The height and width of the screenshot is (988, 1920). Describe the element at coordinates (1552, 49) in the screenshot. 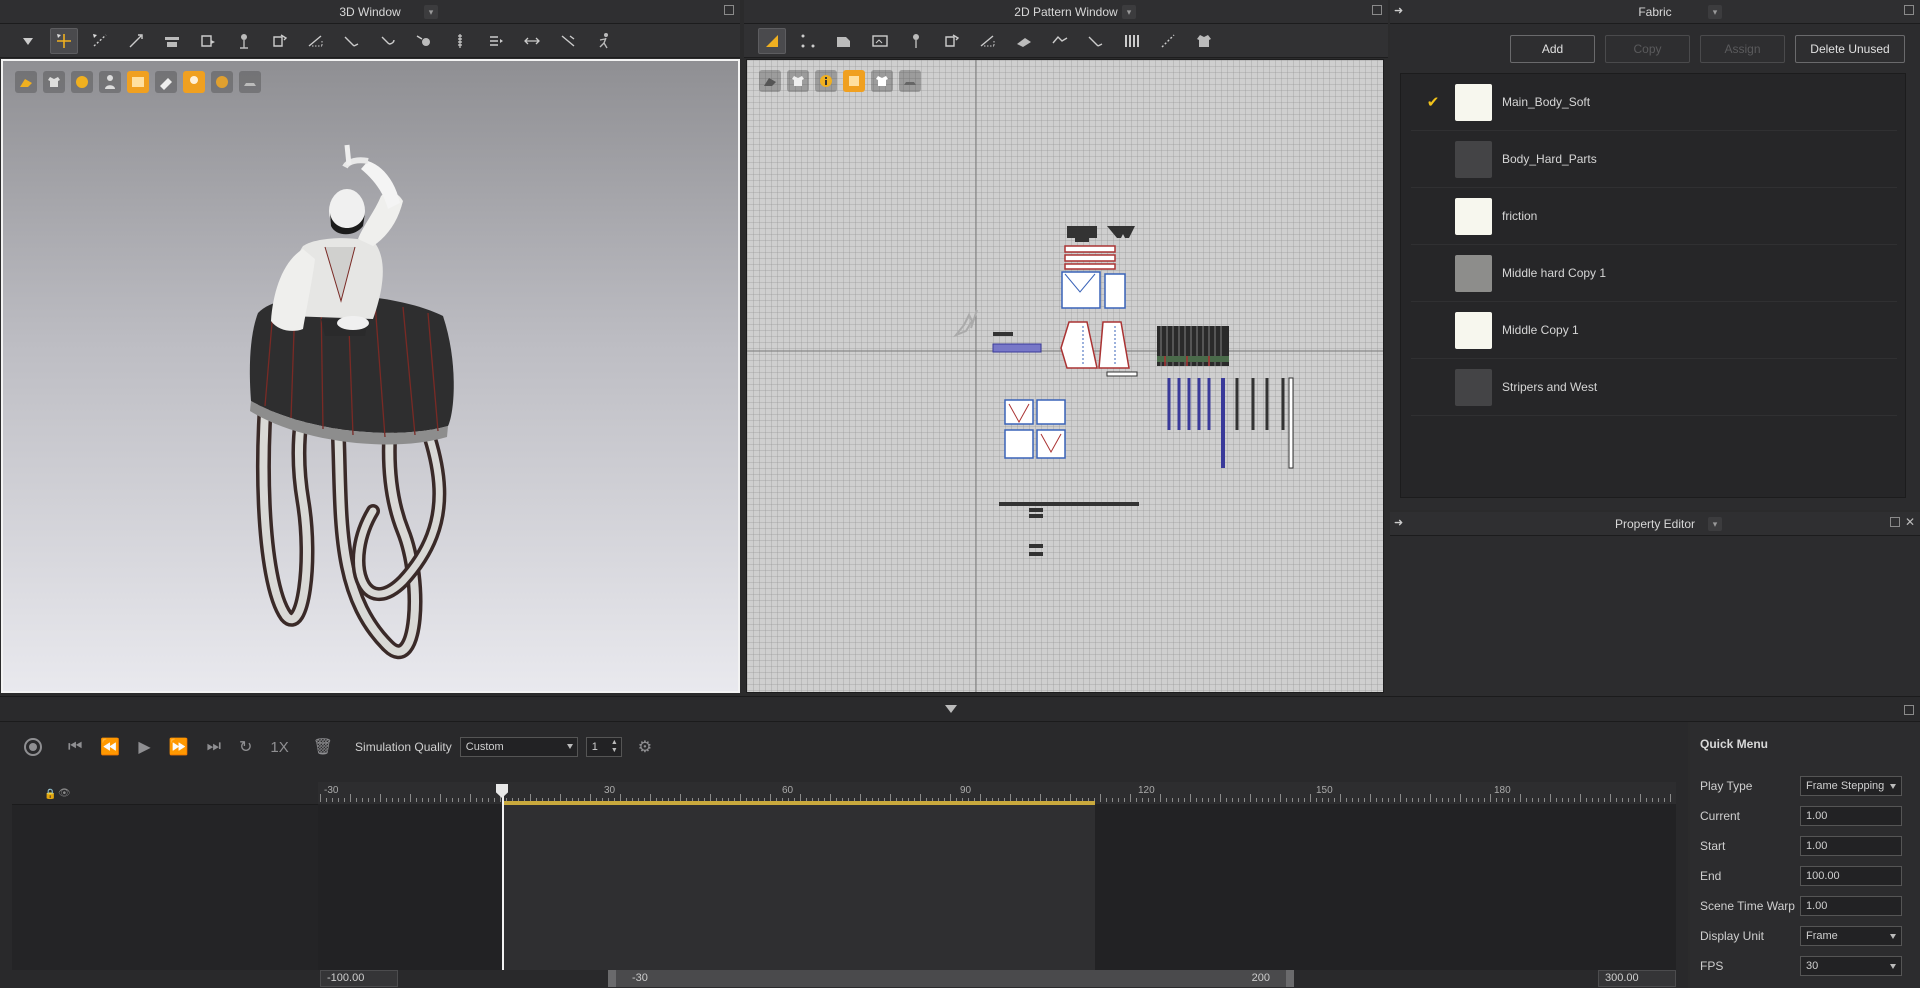

I see `add-fabric-button: Add` at that location.